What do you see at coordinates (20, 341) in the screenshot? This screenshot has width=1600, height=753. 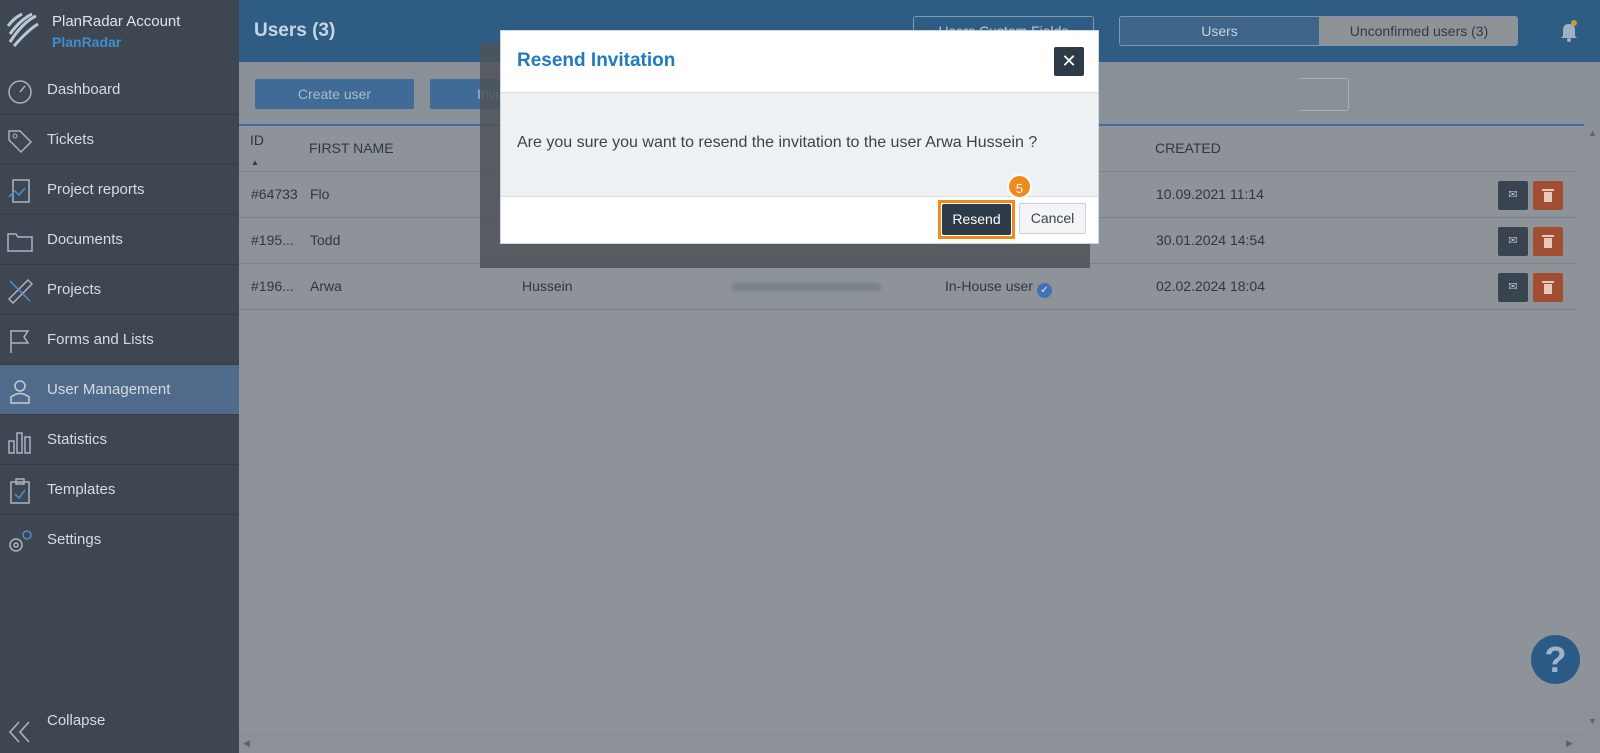 I see `flag-icon` at bounding box center [20, 341].